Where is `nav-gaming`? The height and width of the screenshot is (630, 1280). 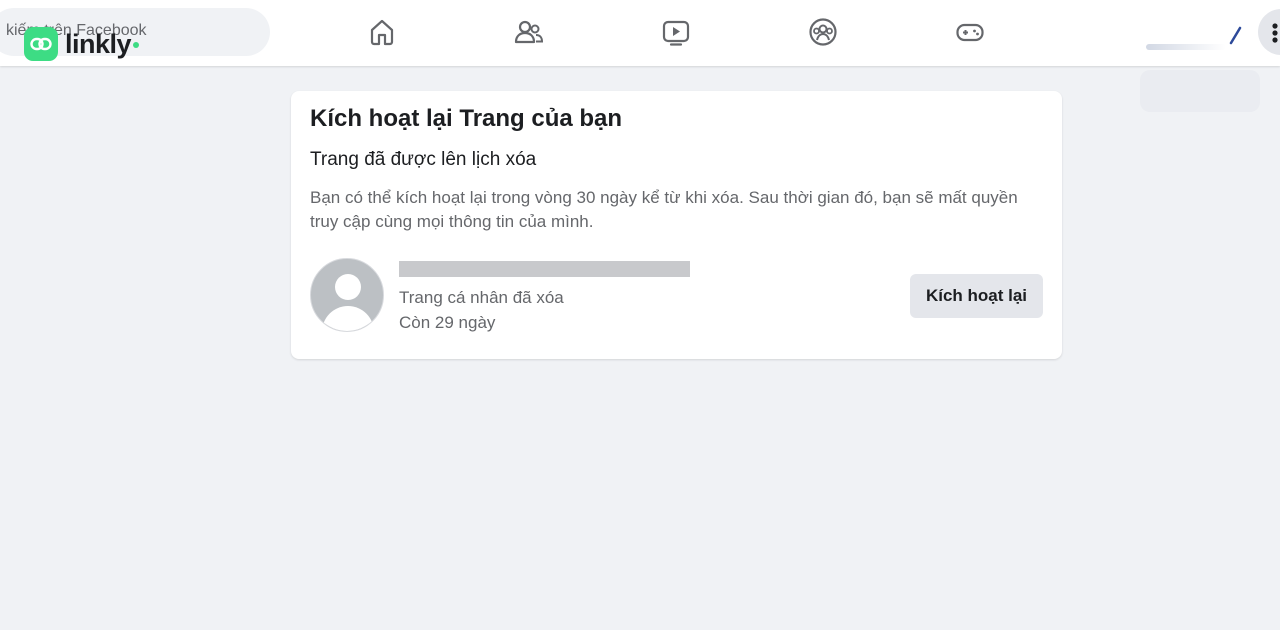 nav-gaming is located at coordinates (970, 32).